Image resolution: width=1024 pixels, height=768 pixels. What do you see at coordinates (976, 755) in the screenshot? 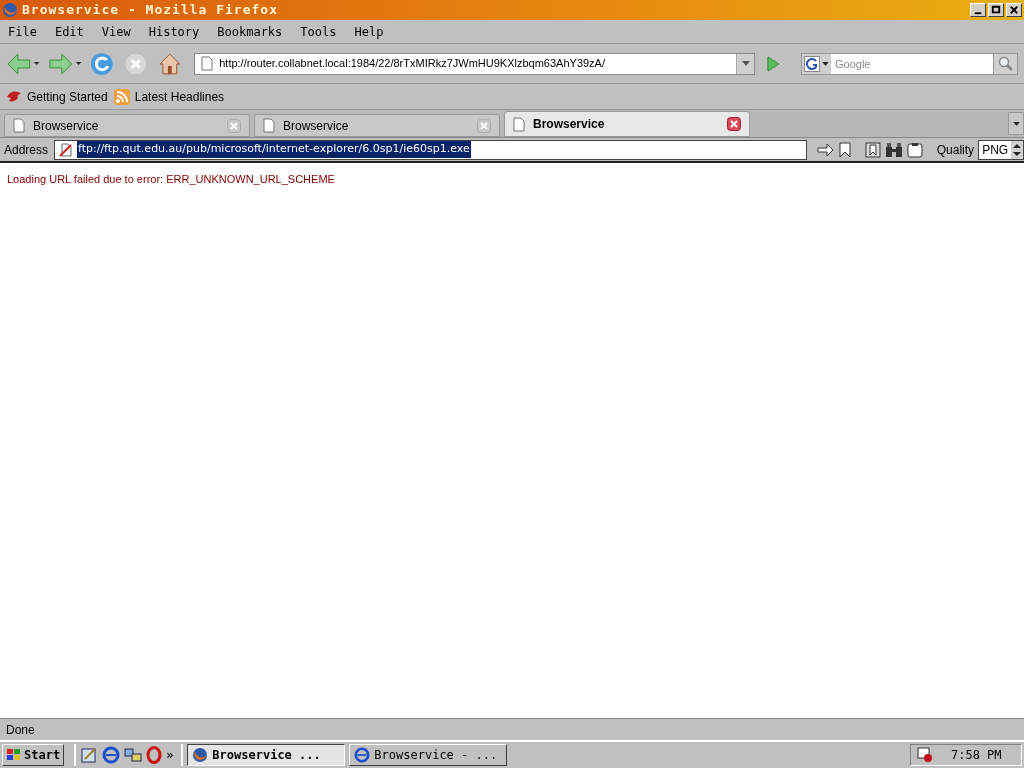
I see `clock: 7:58 PM` at bounding box center [976, 755].